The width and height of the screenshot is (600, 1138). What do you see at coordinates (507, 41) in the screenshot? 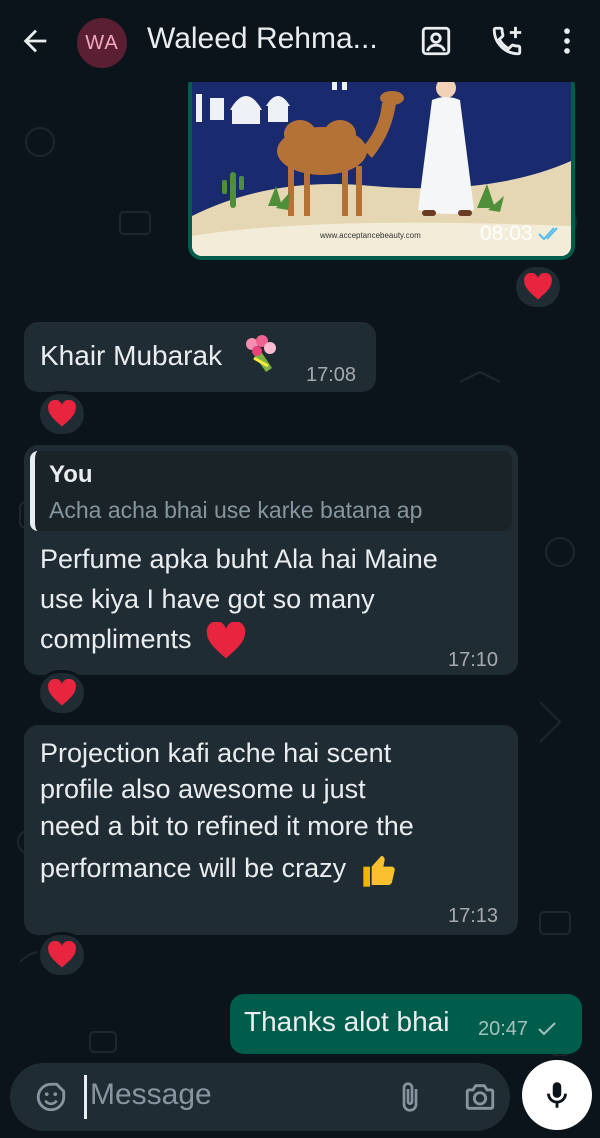
I see `add-call-icon` at bounding box center [507, 41].